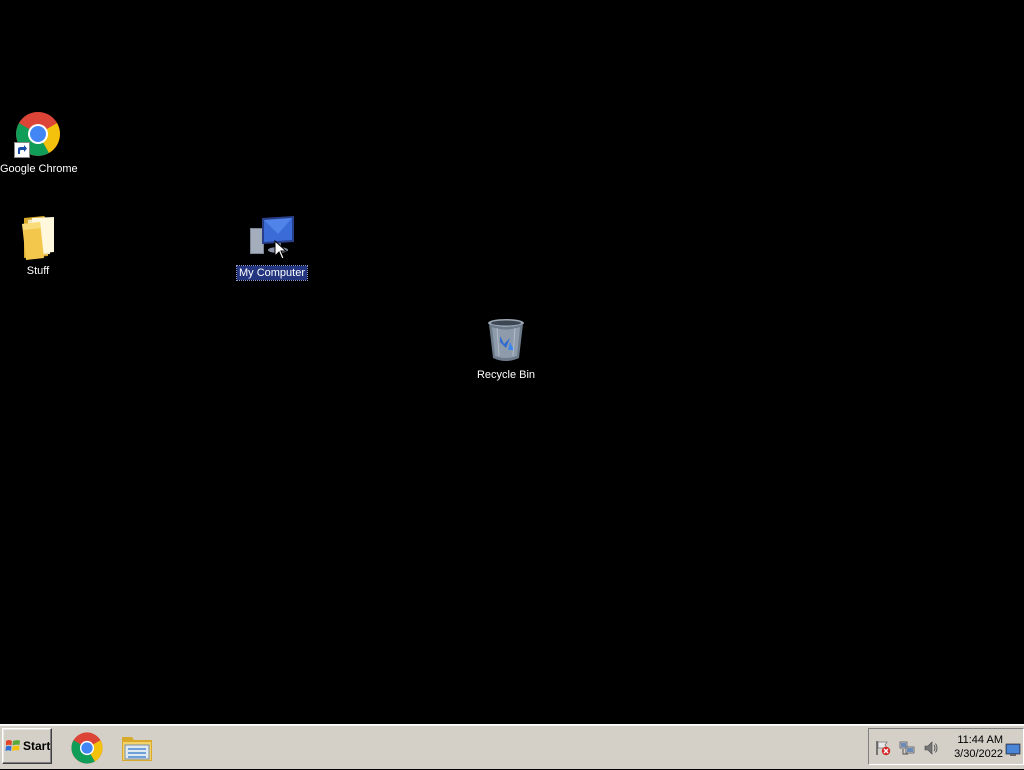 The image size is (1024, 770). Describe the element at coordinates (506, 340) in the screenshot. I see `recycle-bin-icon` at that location.